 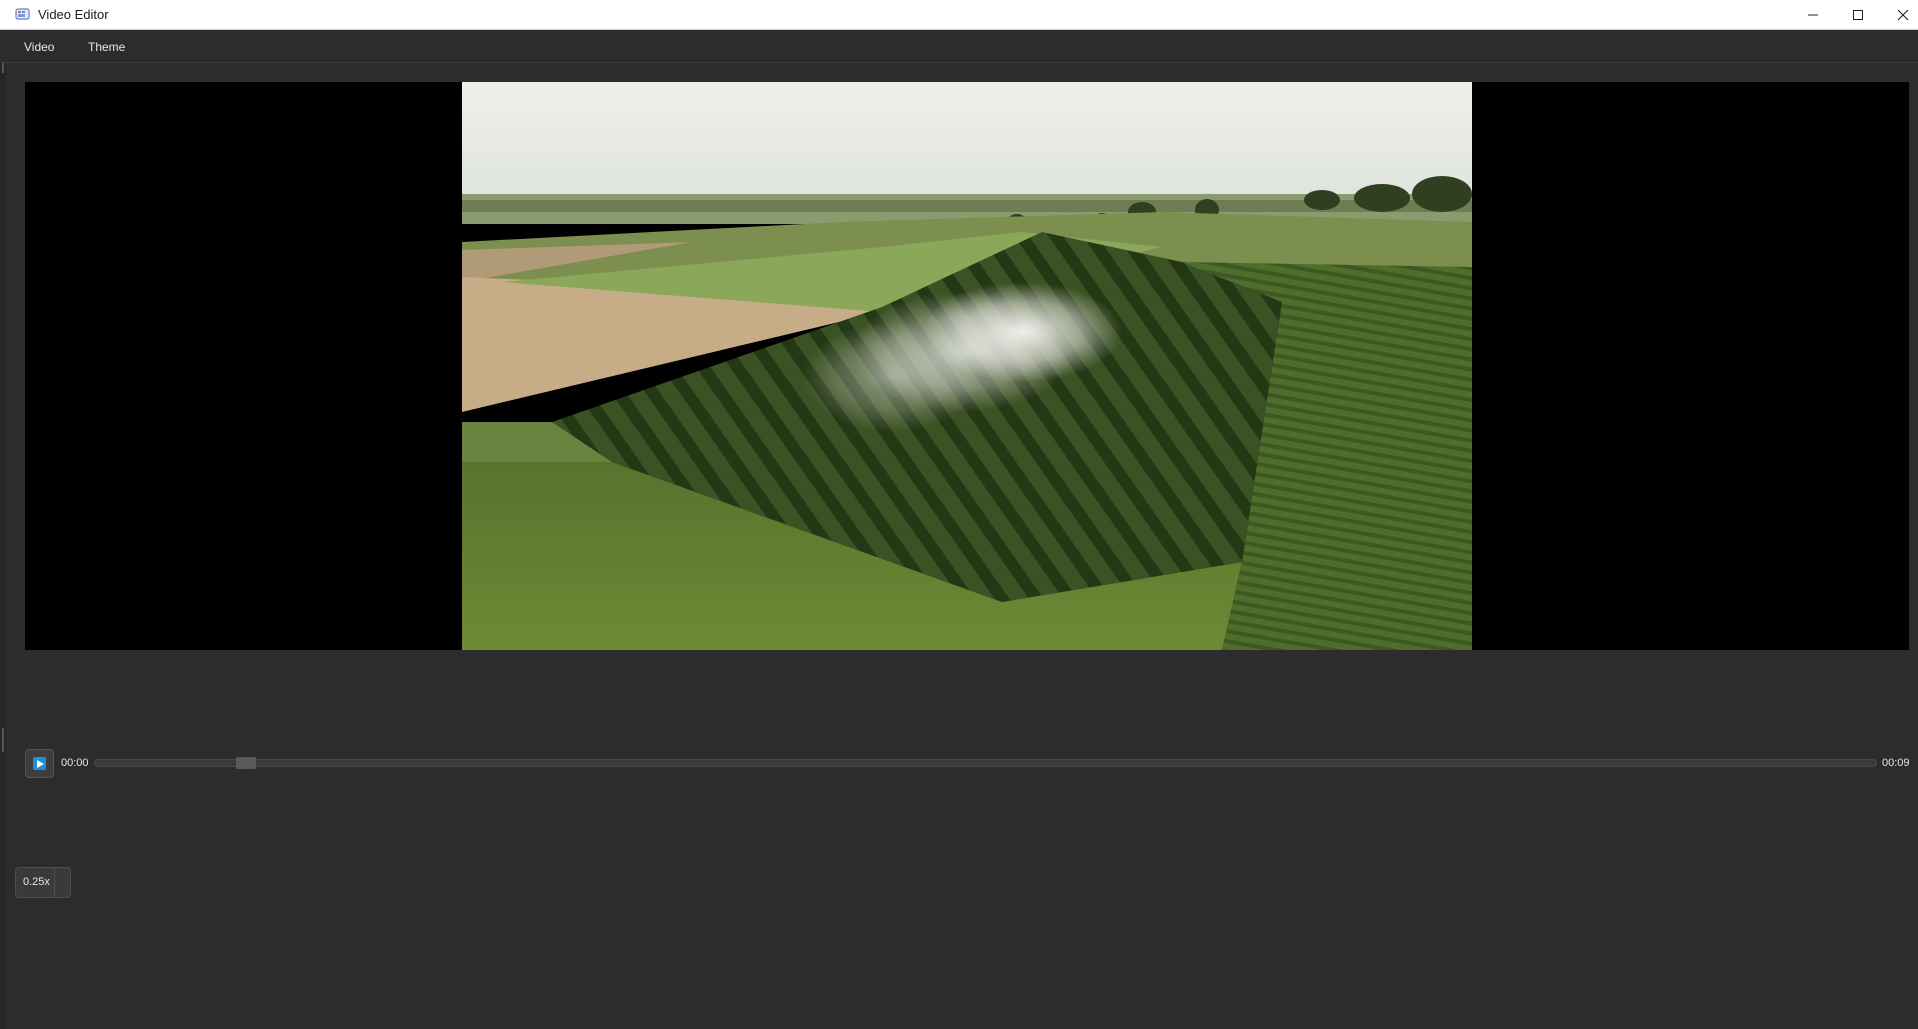 I want to click on seek-bar, so click(x=985, y=763).